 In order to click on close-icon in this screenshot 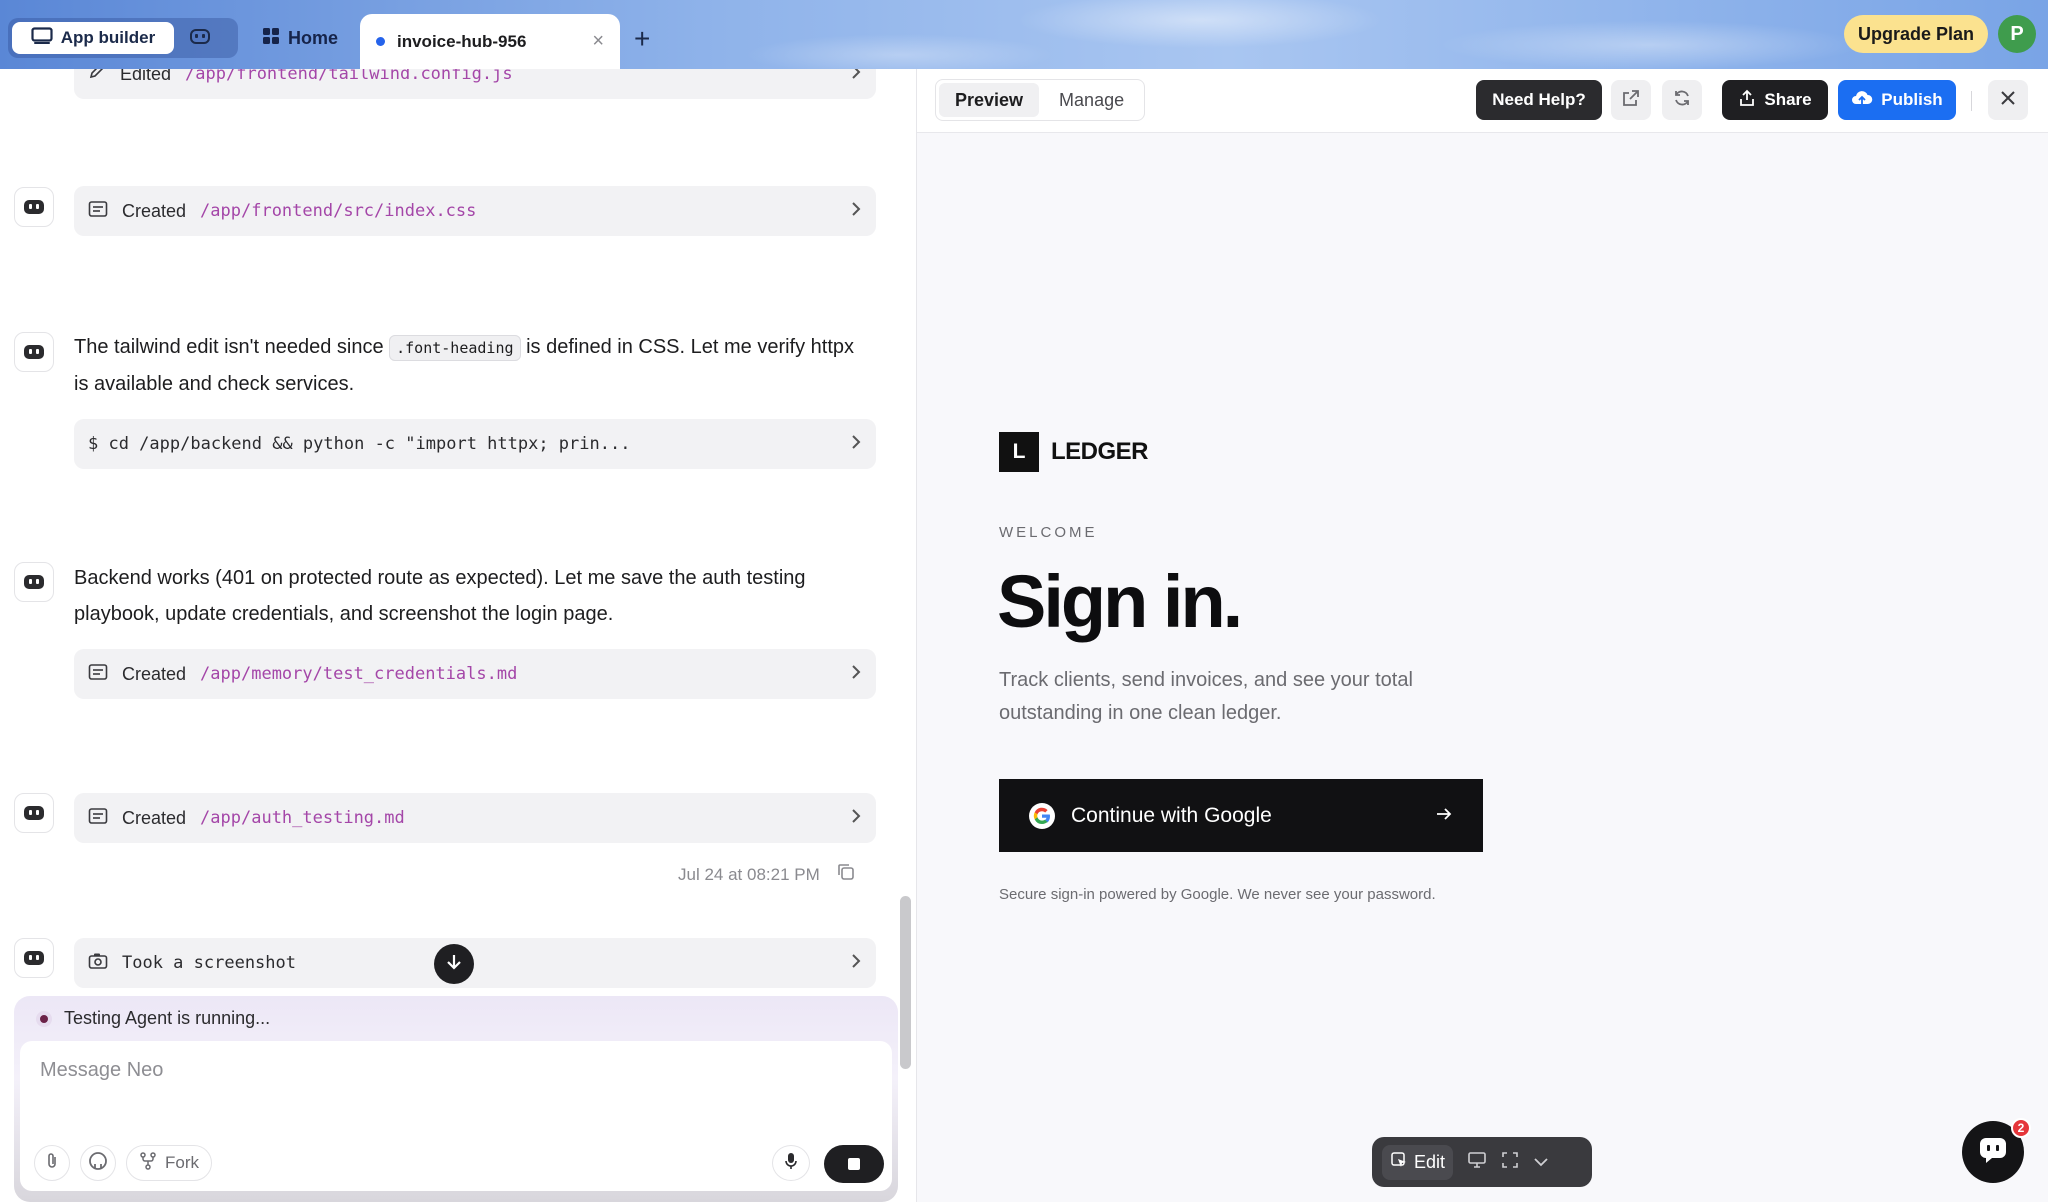, I will do `click(2008, 100)`.